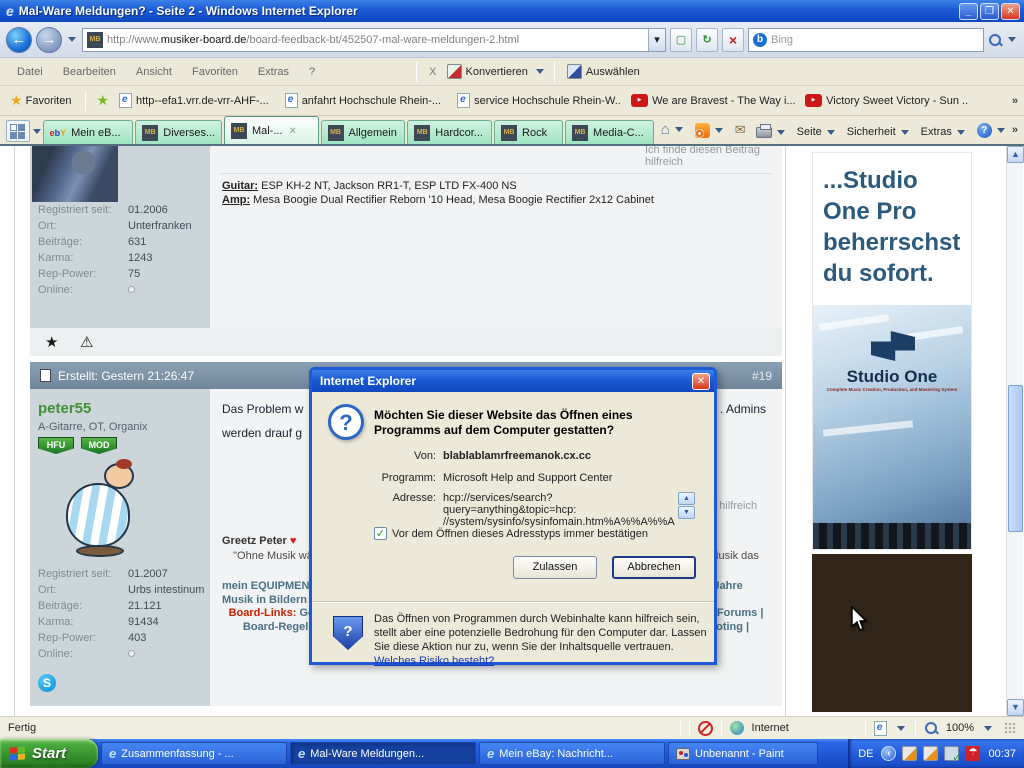 Image resolution: width=1024 pixels, height=768 pixels. What do you see at coordinates (686, 498) in the screenshot?
I see `scroll-up-small-button: ▲` at bounding box center [686, 498].